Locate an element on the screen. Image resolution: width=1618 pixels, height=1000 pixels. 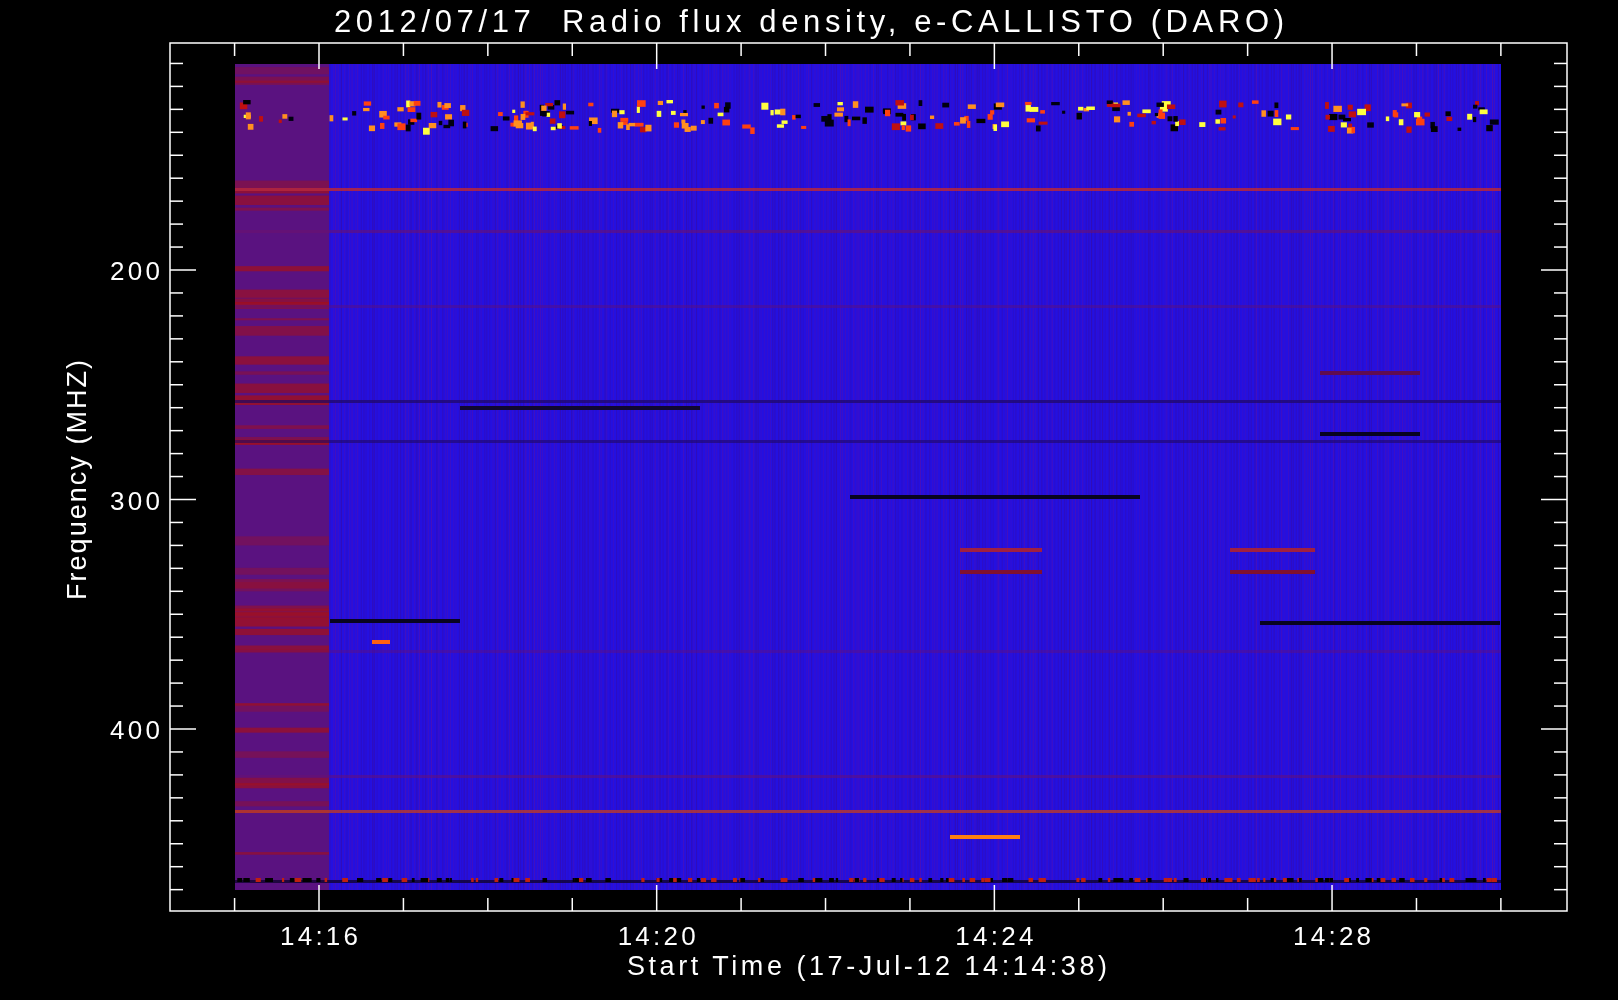
axis-title: Start Time (17-Jul-12 14:14:38) is located at coordinates (867, 966).